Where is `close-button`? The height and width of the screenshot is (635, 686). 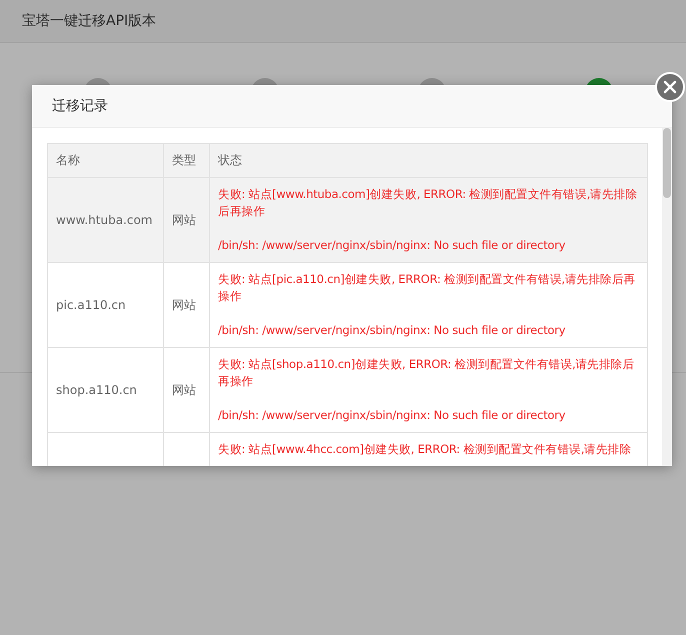 close-button is located at coordinates (670, 87).